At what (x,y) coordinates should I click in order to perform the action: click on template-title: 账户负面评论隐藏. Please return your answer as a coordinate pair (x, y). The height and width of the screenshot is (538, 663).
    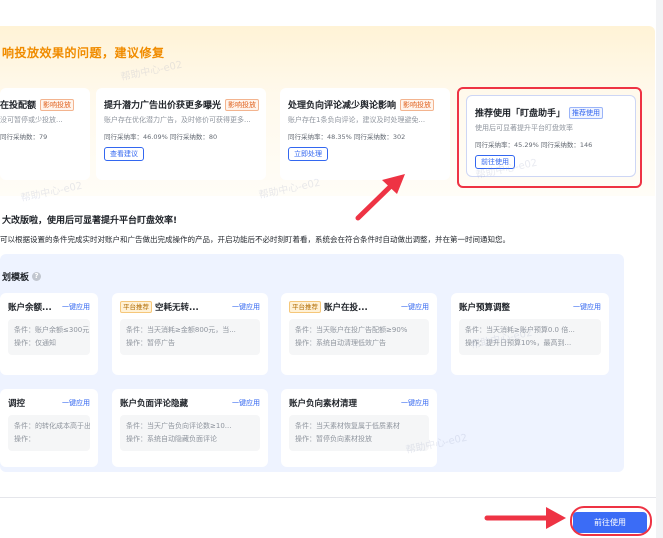
    Looking at the image, I should click on (154, 404).